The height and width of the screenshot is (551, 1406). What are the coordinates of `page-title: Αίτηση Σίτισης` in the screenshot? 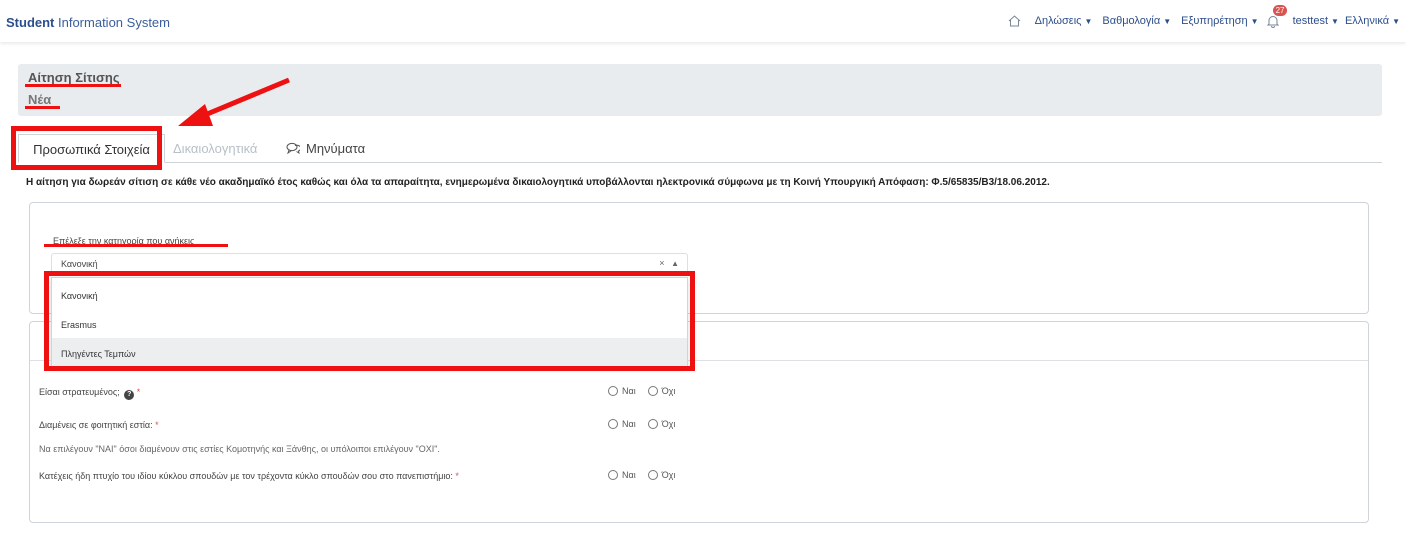 It's located at (74, 77).